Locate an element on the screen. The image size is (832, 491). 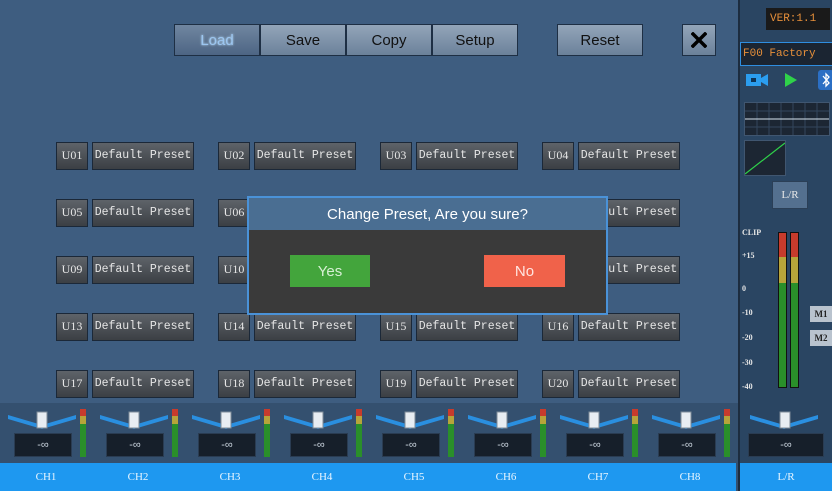
channel-label-button: CH3 is located at coordinates (230, 477).